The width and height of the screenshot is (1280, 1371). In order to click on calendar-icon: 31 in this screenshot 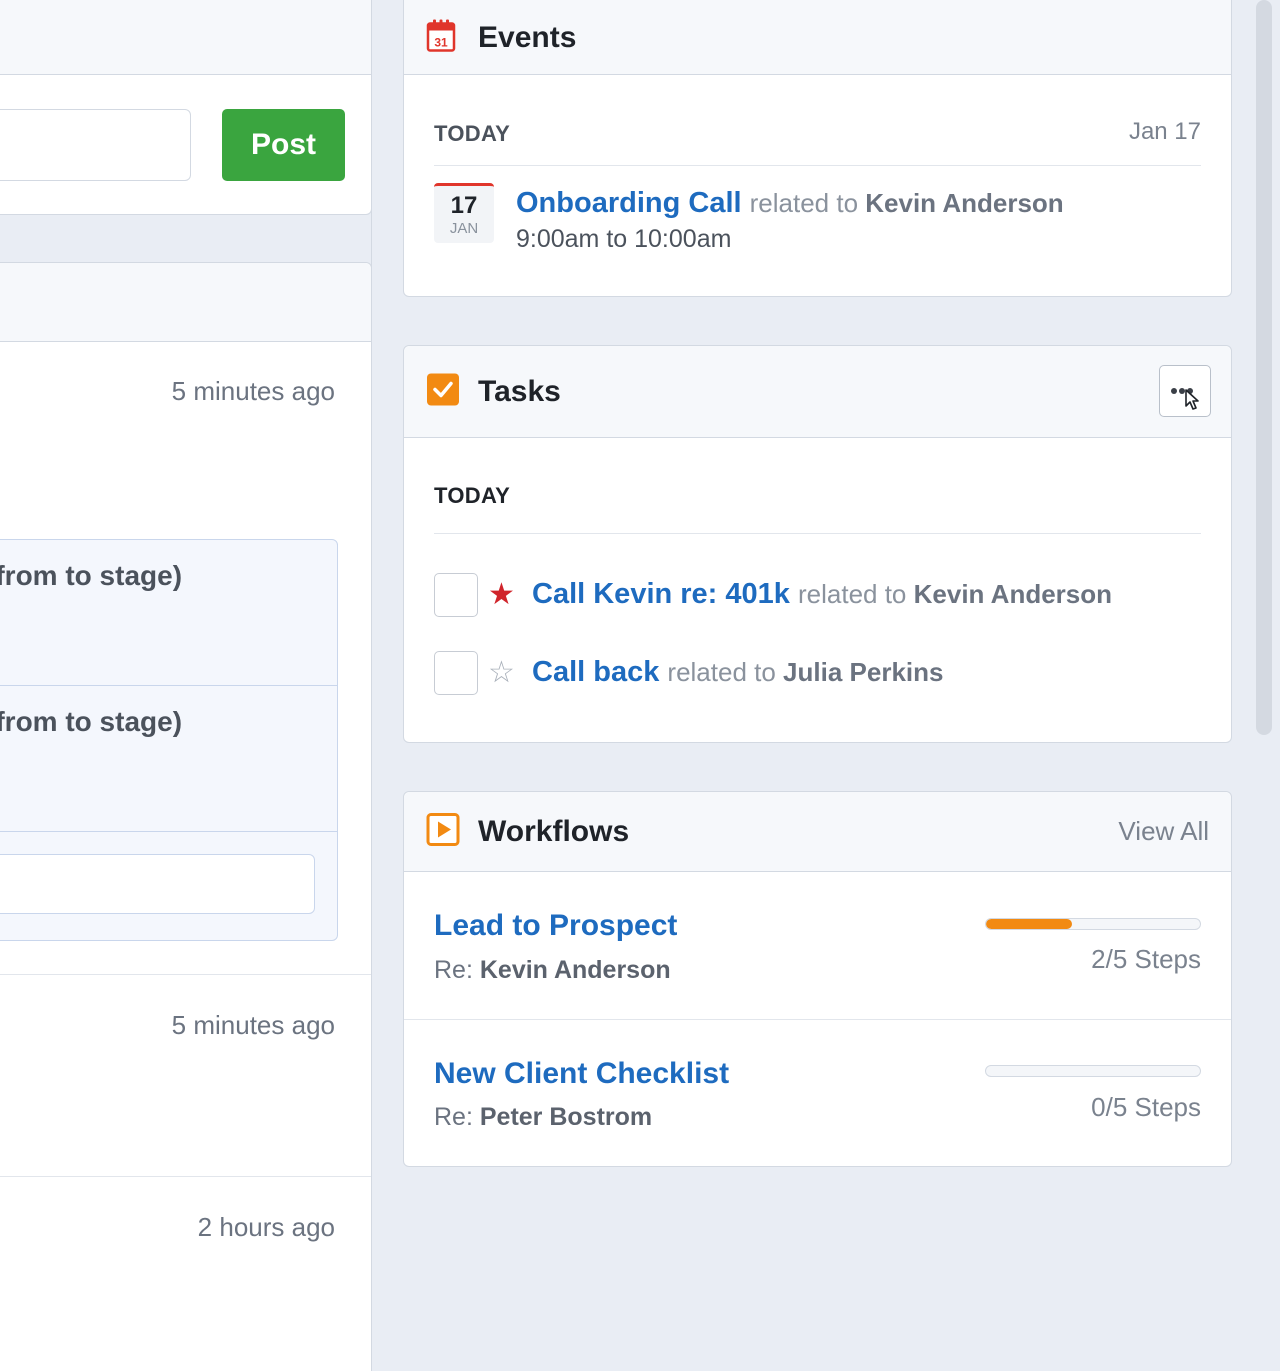, I will do `click(441, 37)`.